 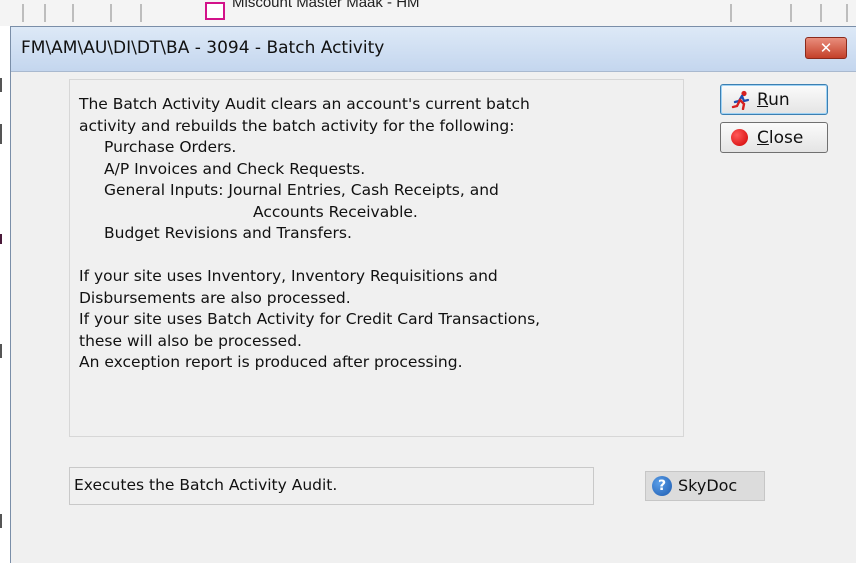 What do you see at coordinates (428, 13) in the screenshot?
I see `background-app-strip: Miscount Master Maak - HM` at bounding box center [428, 13].